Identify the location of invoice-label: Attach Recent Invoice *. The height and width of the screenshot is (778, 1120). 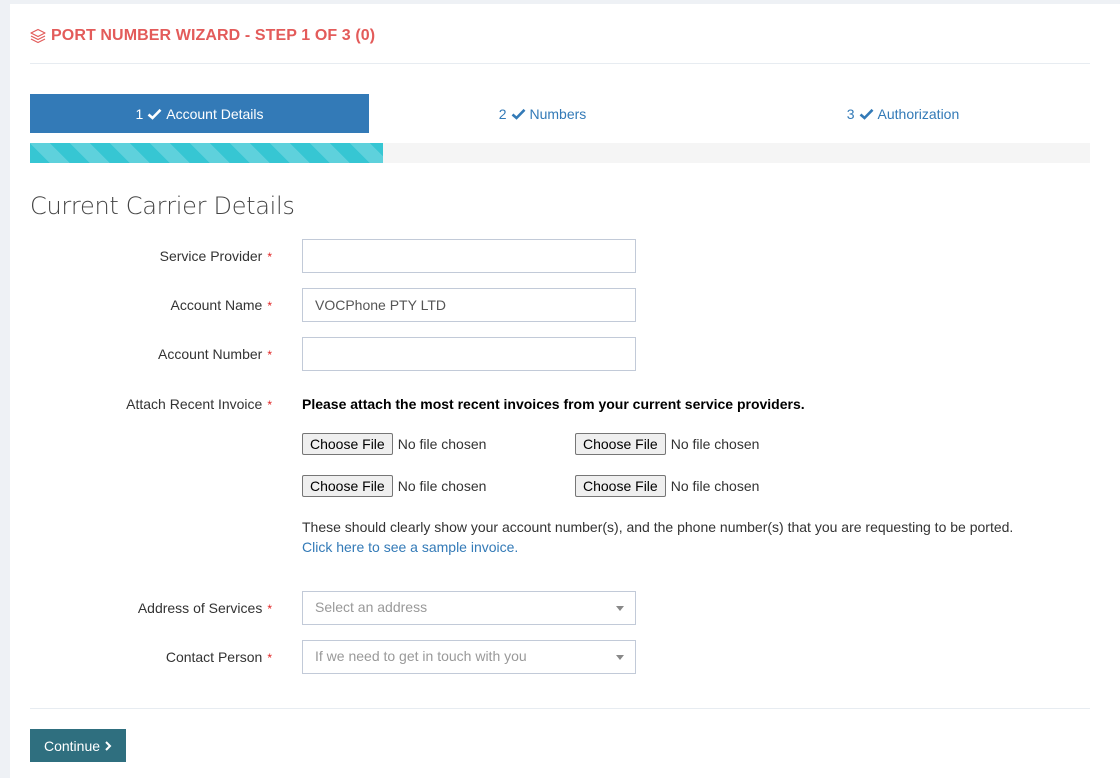
(199, 404).